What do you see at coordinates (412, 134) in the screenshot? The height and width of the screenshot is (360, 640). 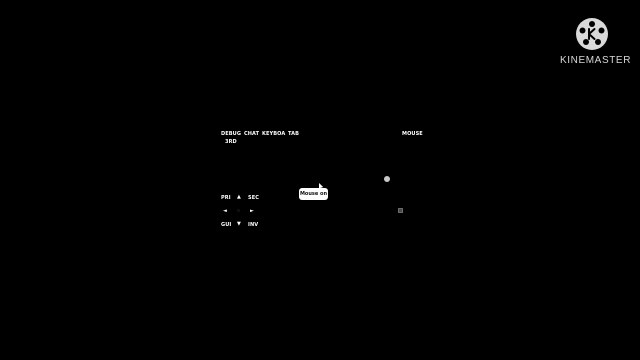 I see `mouse-toggle-button: MOUSE` at bounding box center [412, 134].